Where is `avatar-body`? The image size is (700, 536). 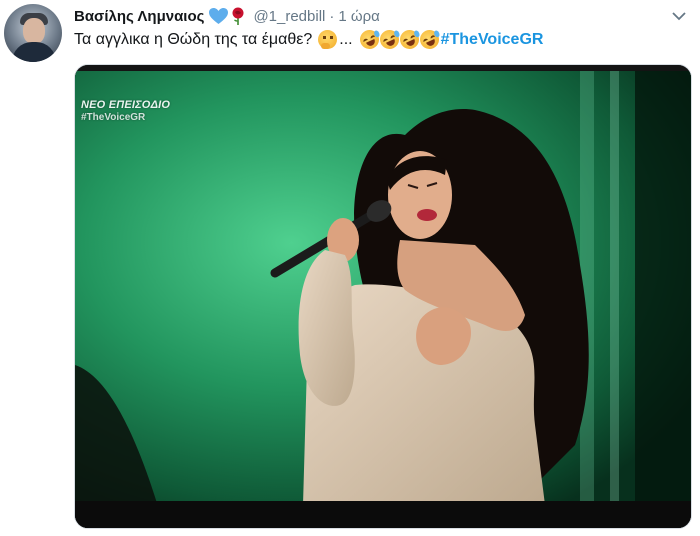 avatar-body is located at coordinates (34, 52).